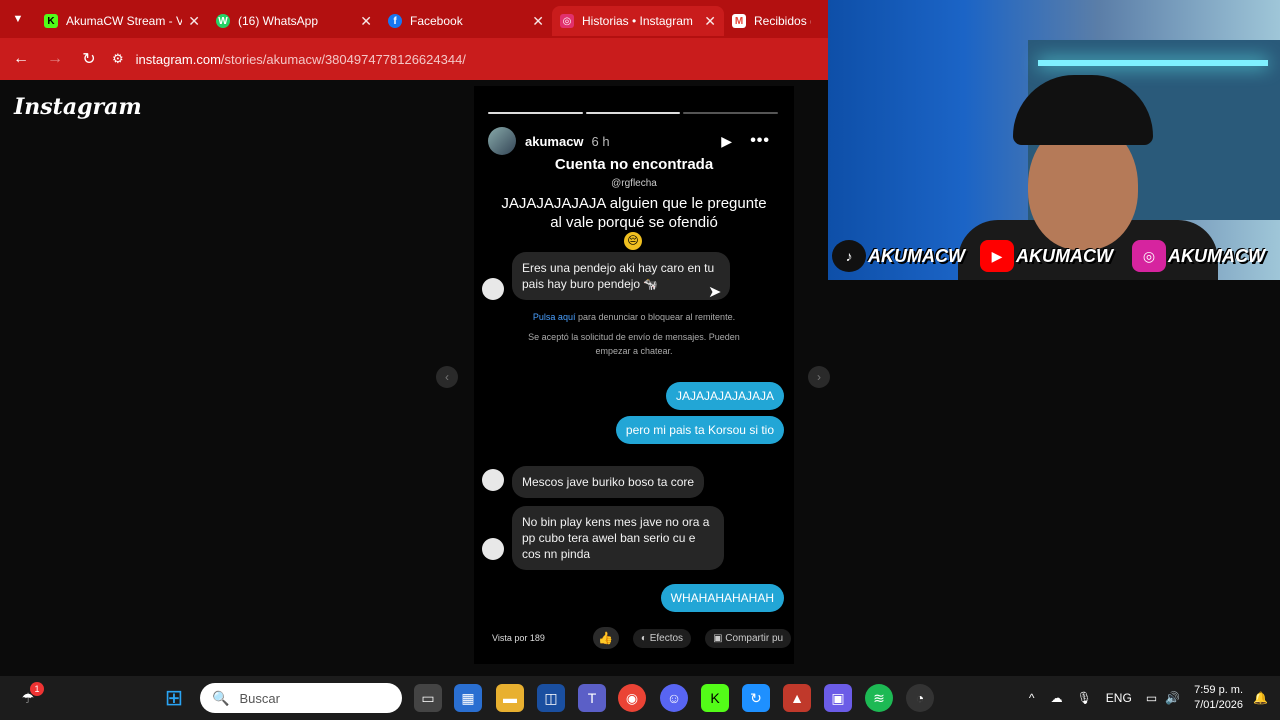 Image resolution: width=1280 pixels, height=720 pixels. Describe the element at coordinates (605, 638) in the screenshot. I see `like-icon: 👍` at that location.